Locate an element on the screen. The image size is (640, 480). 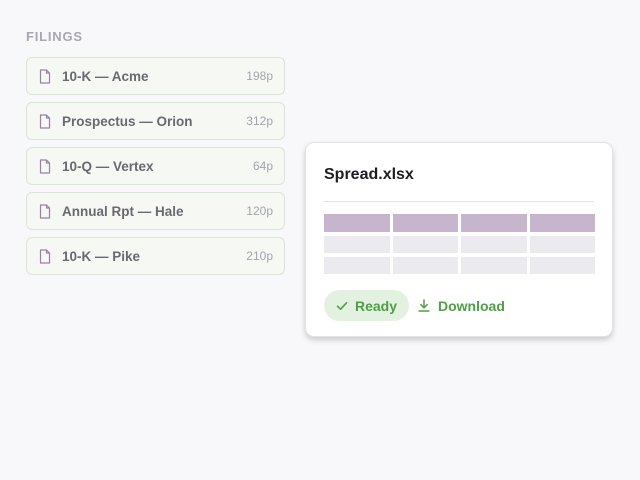
filing-item: Prospectus — Orion 312p is located at coordinates (155, 121).